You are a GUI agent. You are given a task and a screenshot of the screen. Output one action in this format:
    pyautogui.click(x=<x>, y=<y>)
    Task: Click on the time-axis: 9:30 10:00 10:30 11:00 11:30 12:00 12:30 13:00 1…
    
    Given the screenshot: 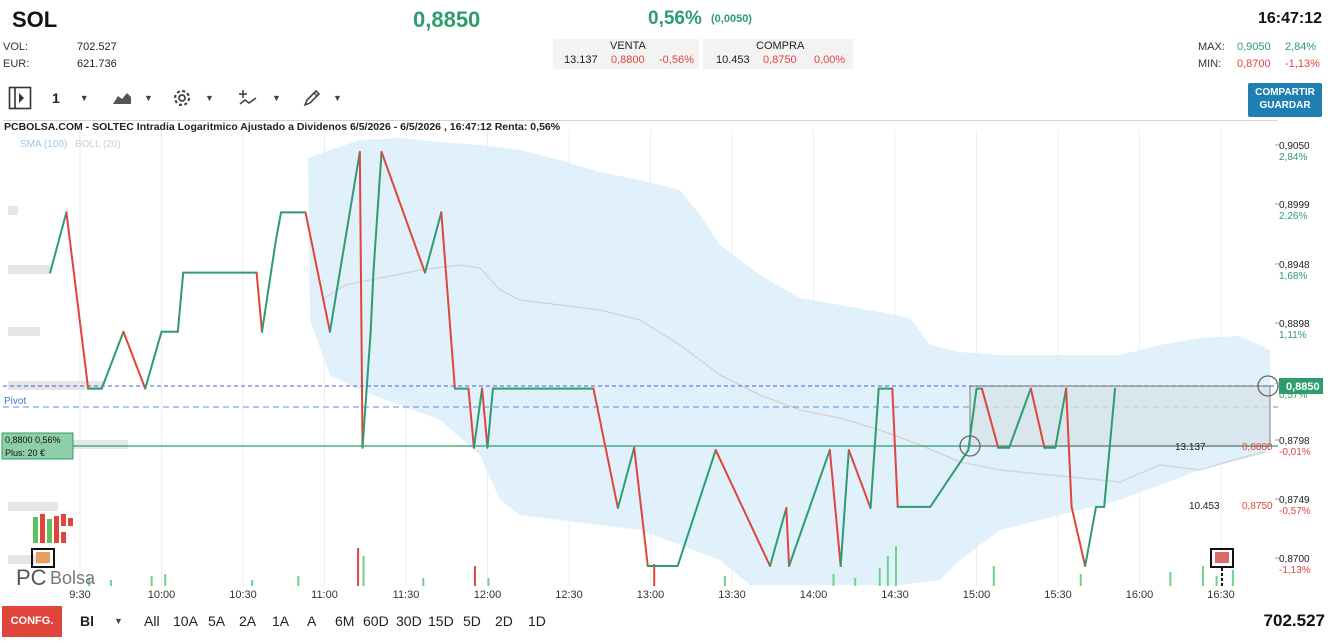 What is the action you would take?
    pyautogui.click(x=651, y=595)
    